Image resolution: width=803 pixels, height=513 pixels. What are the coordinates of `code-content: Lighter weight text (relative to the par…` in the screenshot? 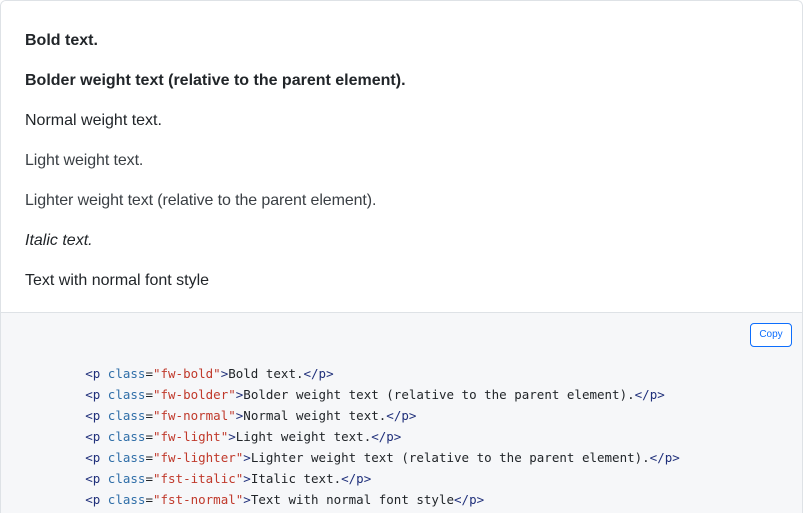 It's located at (450, 457).